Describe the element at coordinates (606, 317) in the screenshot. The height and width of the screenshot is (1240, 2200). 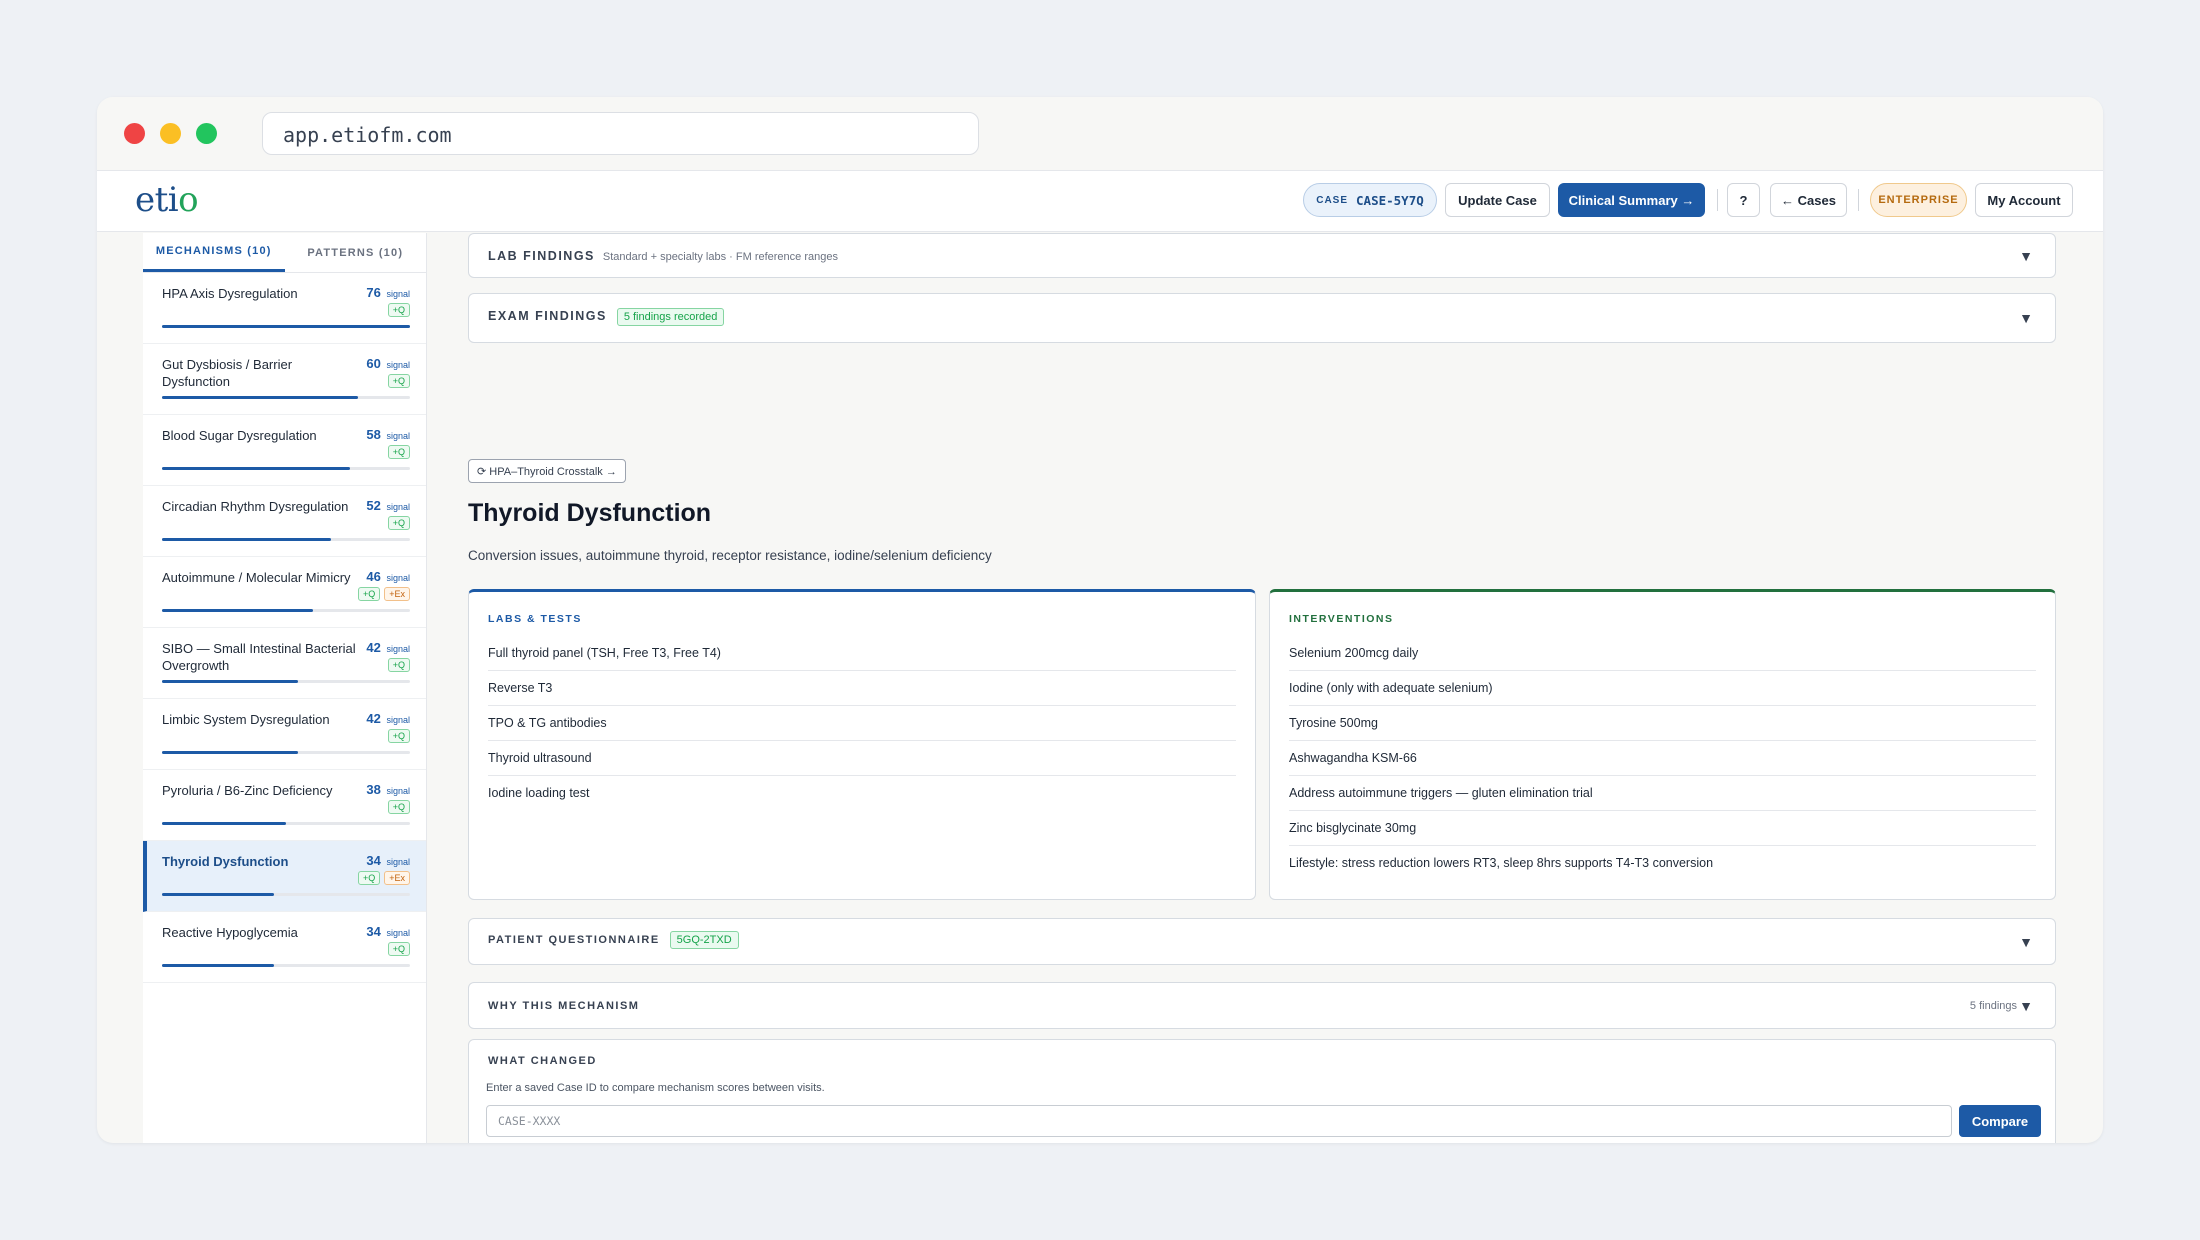
I see `exam-findings-title: EXAM FINDINGS 5 findings recorded` at that location.